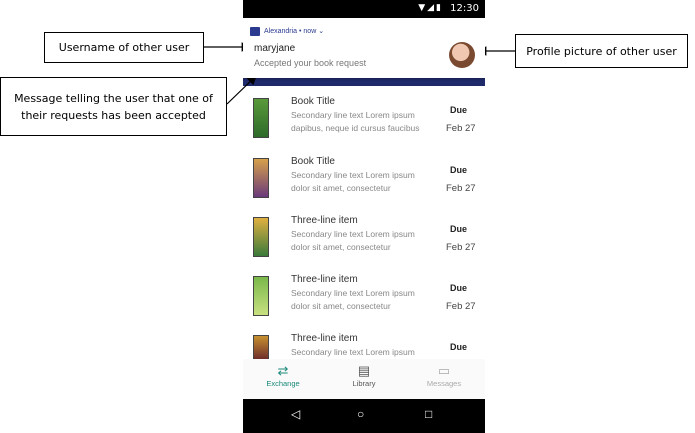  I want to click on app-logo-icon, so click(255, 31).